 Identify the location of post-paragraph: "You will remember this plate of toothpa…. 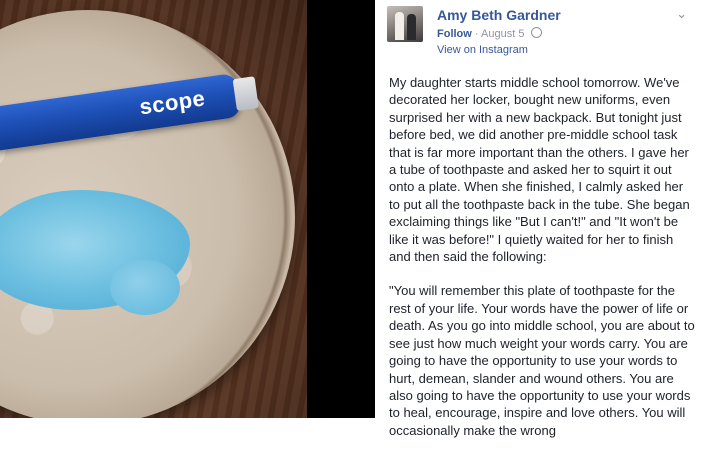
(542, 360).